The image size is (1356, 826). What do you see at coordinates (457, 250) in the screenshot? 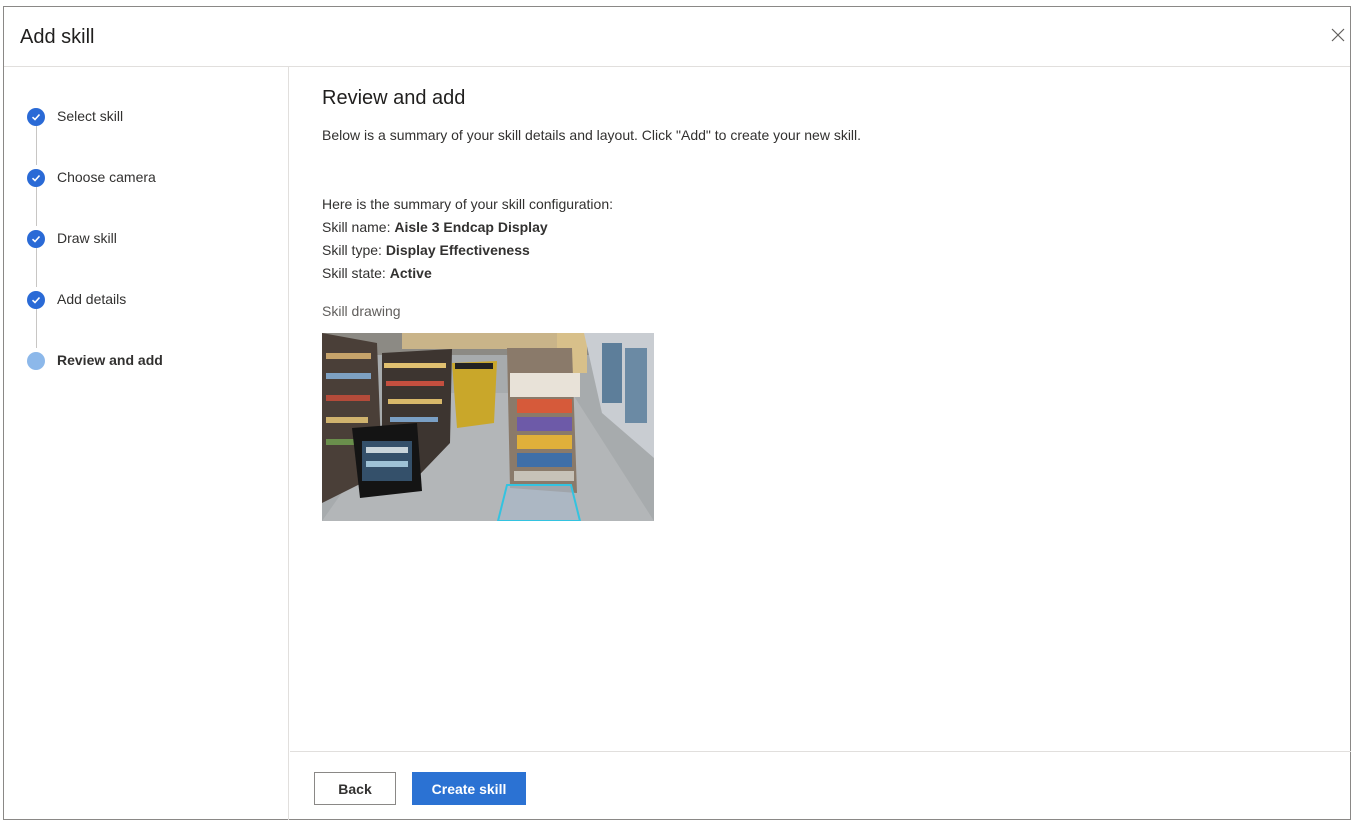
I see `field-value: Display Effectiveness` at bounding box center [457, 250].